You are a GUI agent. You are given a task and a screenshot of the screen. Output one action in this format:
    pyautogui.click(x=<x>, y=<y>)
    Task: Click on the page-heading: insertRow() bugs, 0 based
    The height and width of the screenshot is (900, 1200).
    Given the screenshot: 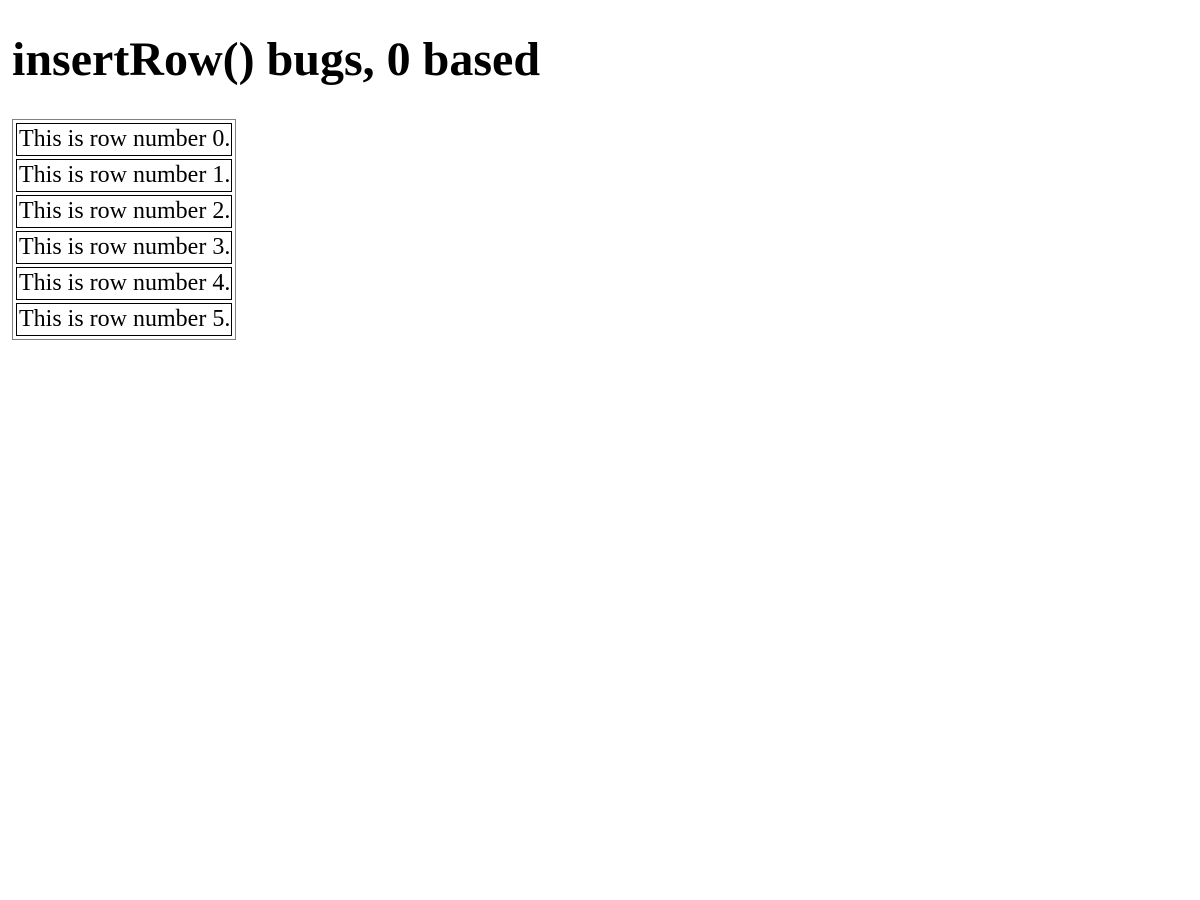 What is the action you would take?
    pyautogui.click(x=276, y=59)
    